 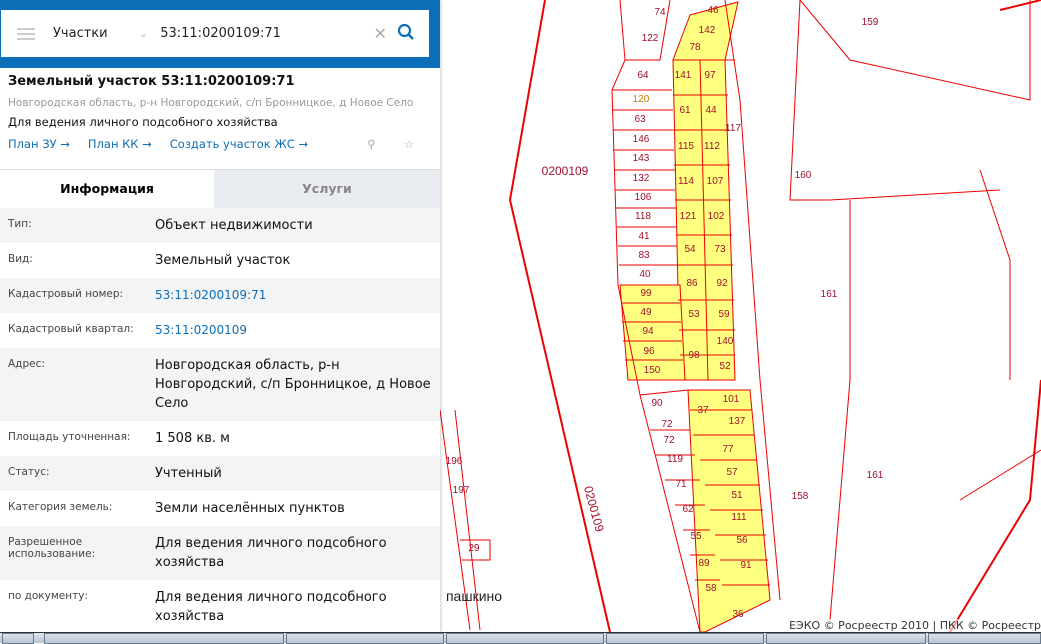 What do you see at coordinates (641, 178) in the screenshot?
I see `parcel-label: 132` at bounding box center [641, 178].